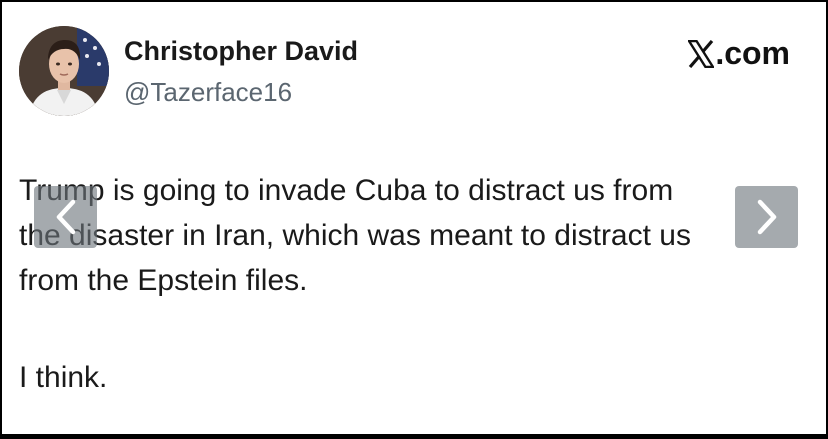  I want to click on carousel-next-button, so click(766, 217).